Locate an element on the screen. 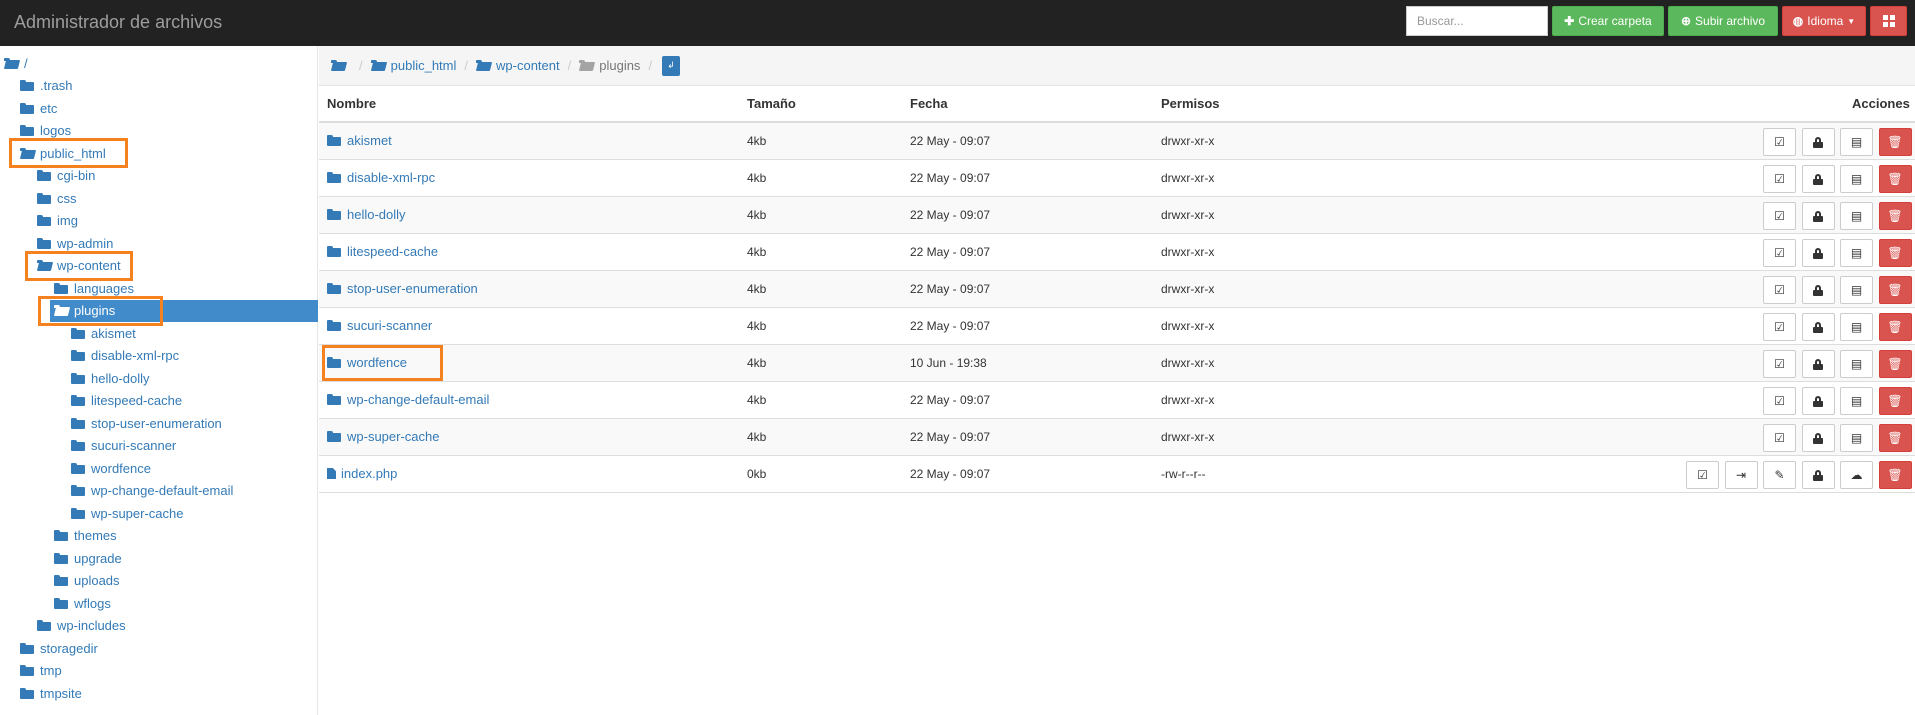 The image size is (1915, 715). tree-item-akismet: akismet is located at coordinates (103, 333).